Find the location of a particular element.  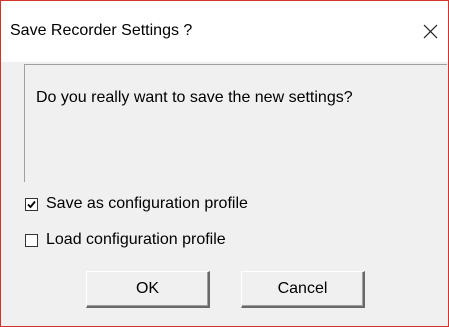

close-button is located at coordinates (431, 31).